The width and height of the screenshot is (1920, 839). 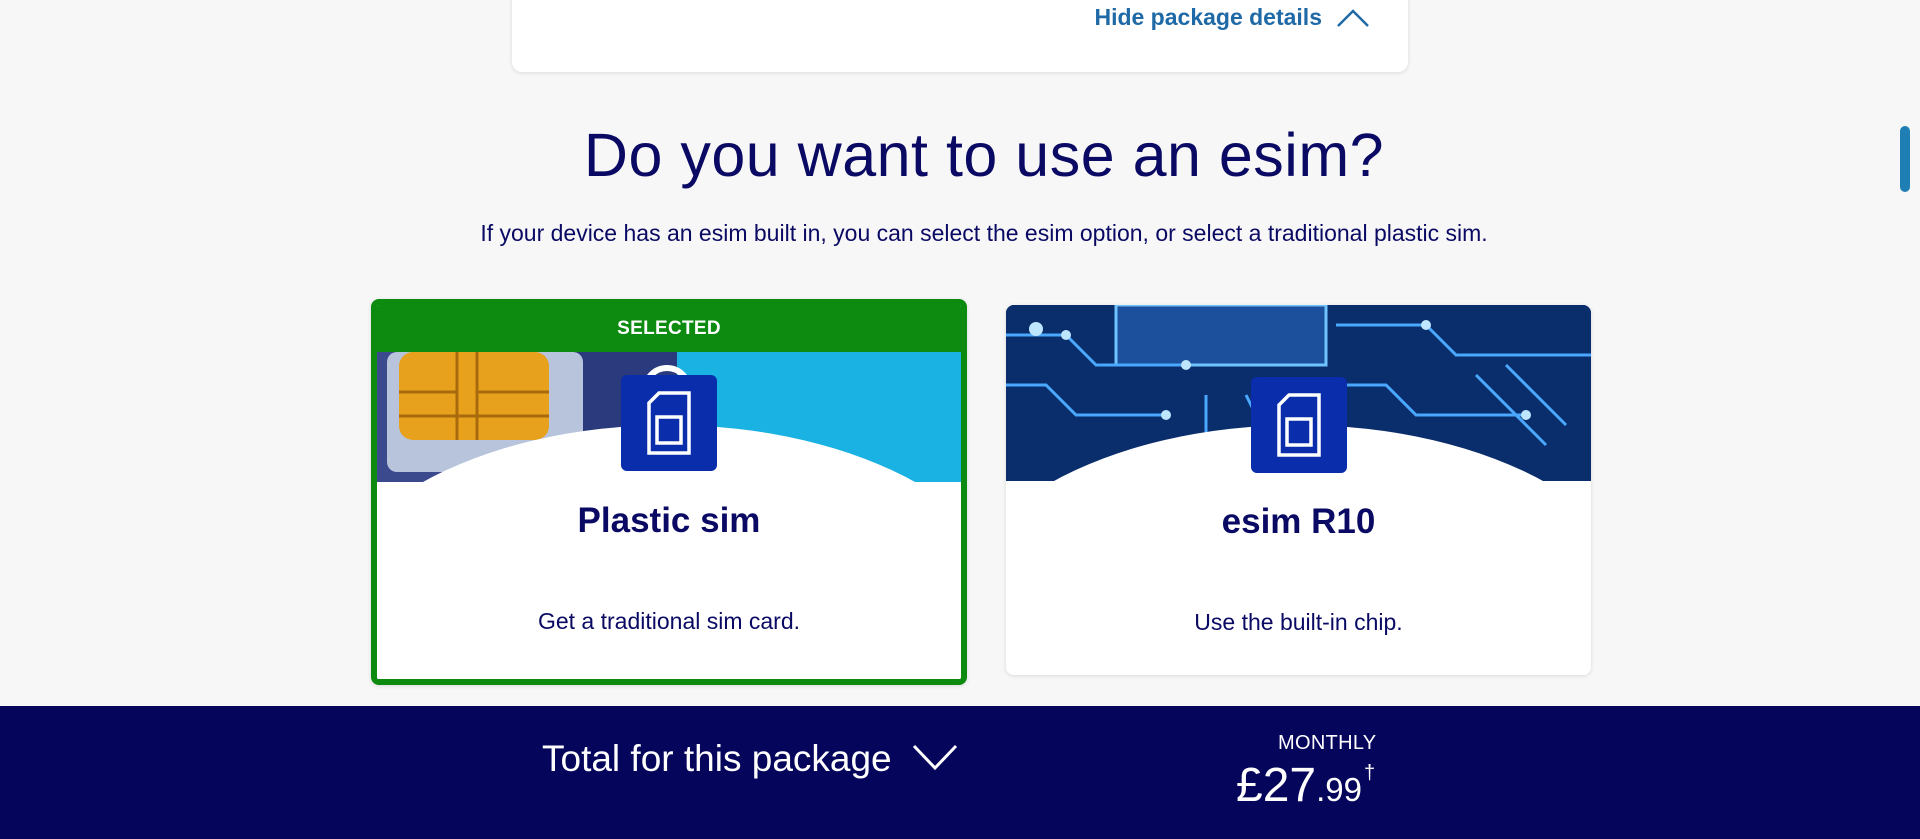 What do you see at coordinates (1208, 17) in the screenshot?
I see `hide-package-details-label: Hide package details` at bounding box center [1208, 17].